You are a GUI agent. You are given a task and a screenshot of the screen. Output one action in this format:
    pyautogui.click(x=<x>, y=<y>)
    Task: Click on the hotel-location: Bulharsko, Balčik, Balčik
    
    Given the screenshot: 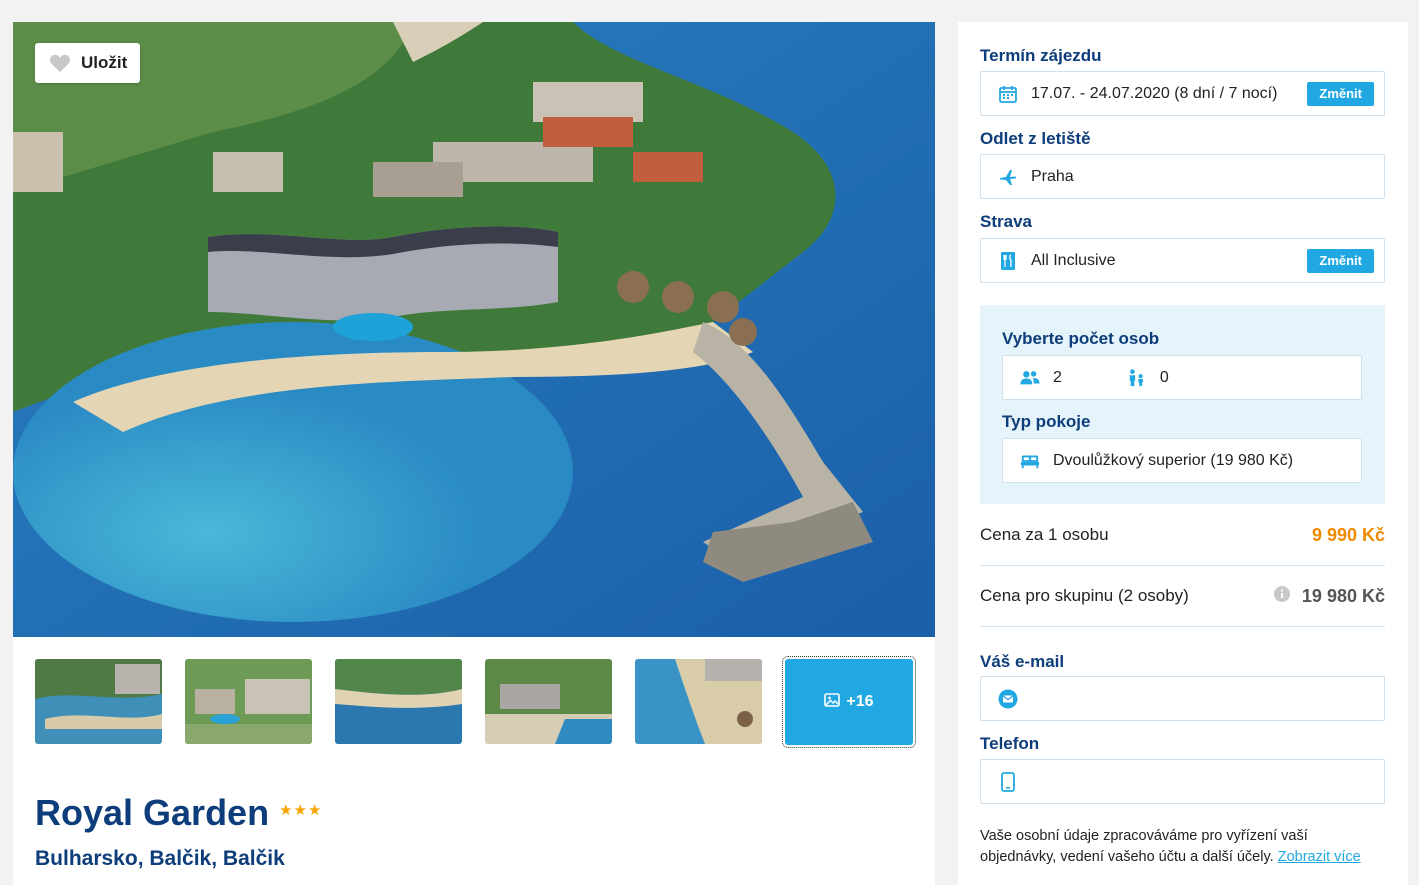 What is the action you would take?
    pyautogui.click(x=160, y=858)
    